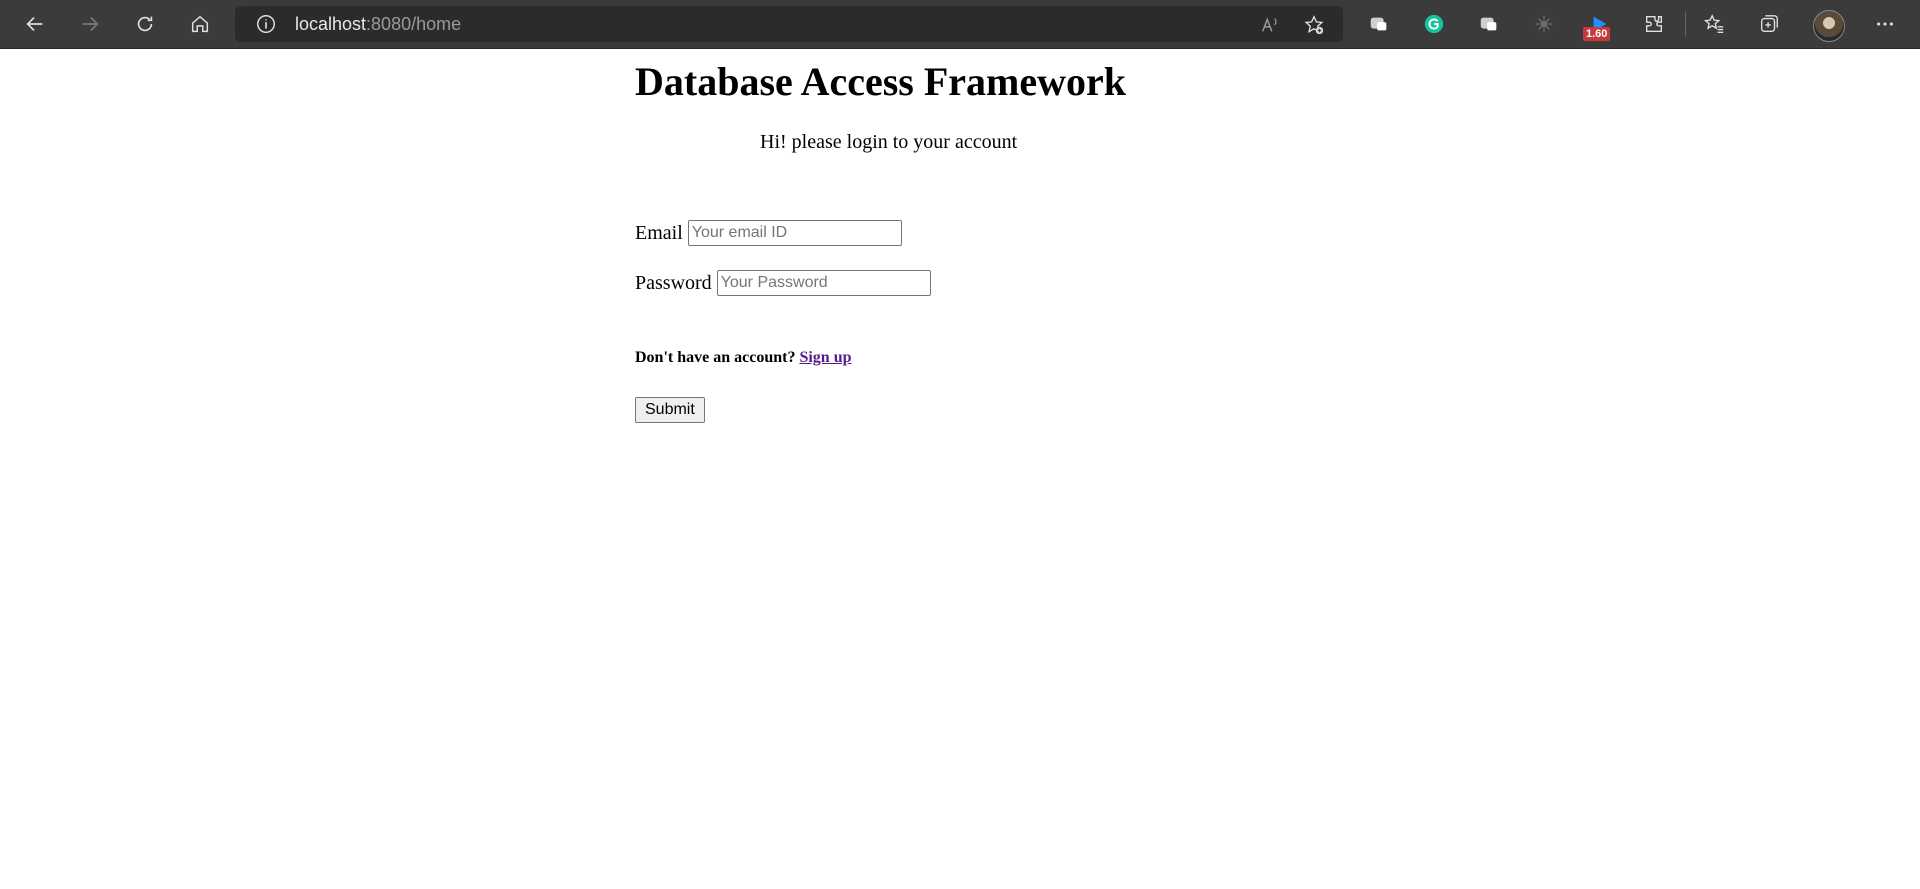  I want to click on forward-icon, so click(90, 24).